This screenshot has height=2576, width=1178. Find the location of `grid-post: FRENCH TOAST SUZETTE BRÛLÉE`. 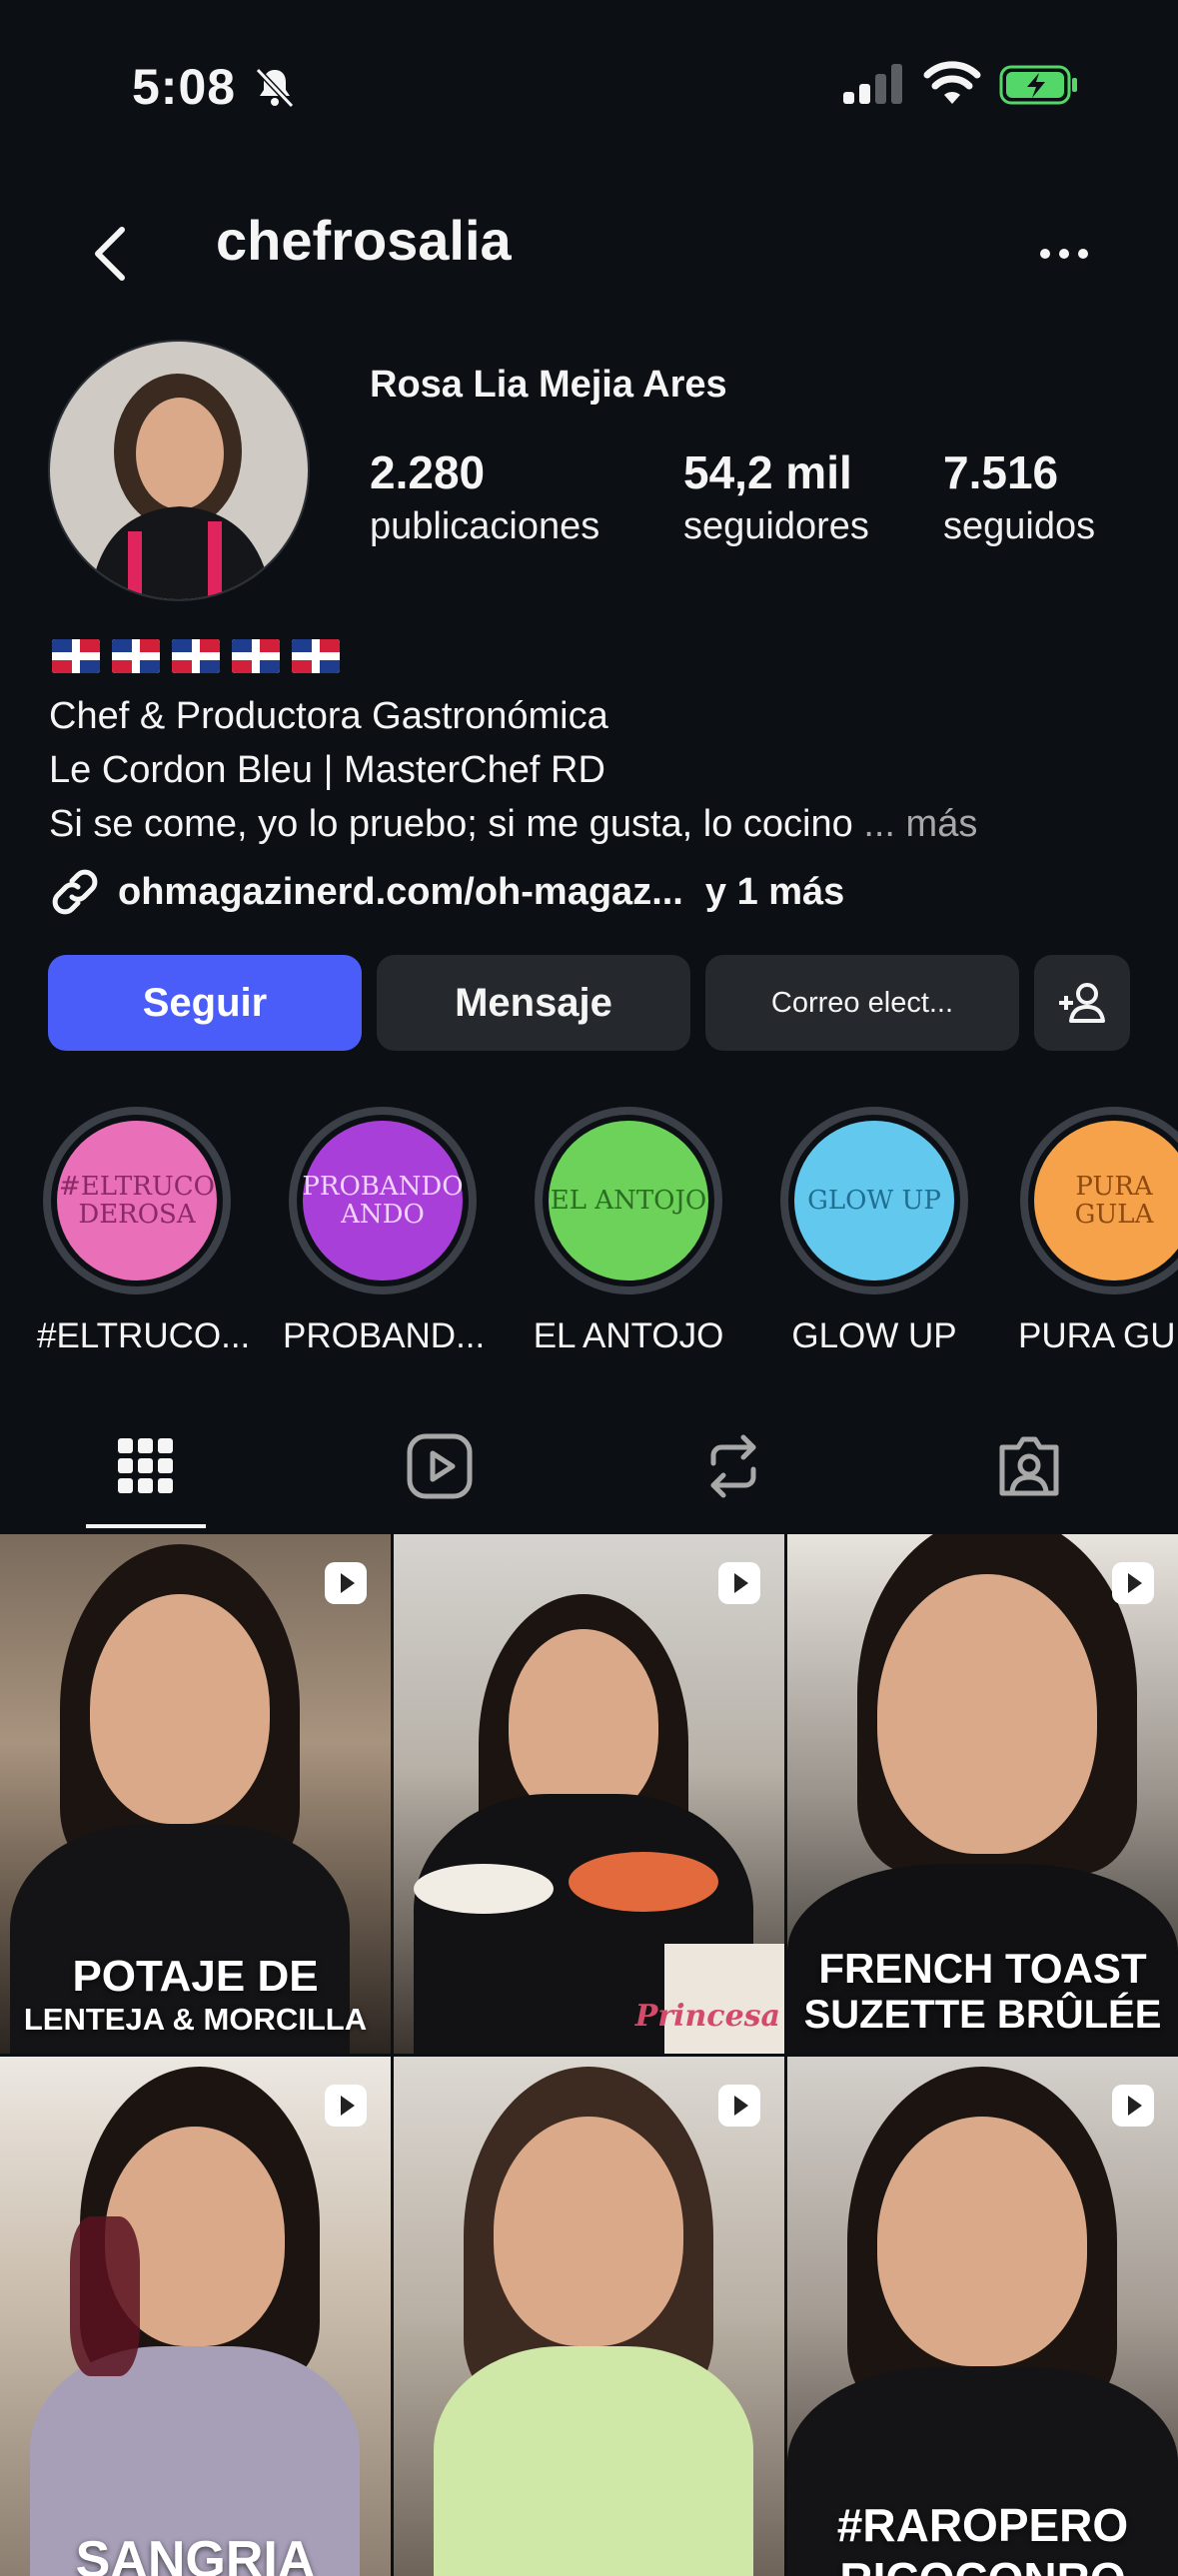

grid-post: FRENCH TOAST SUZETTE BRÛLÉE is located at coordinates (982, 1794).